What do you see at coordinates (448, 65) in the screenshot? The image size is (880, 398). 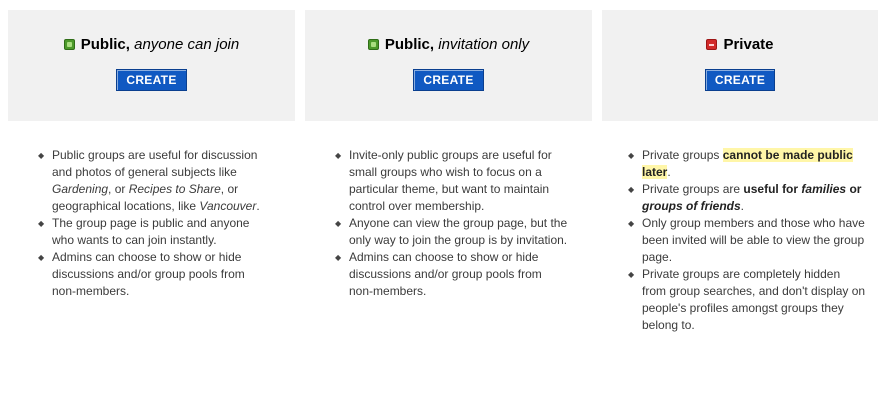 I see `public-invite-panel: Public, invitation only CREATE` at bounding box center [448, 65].